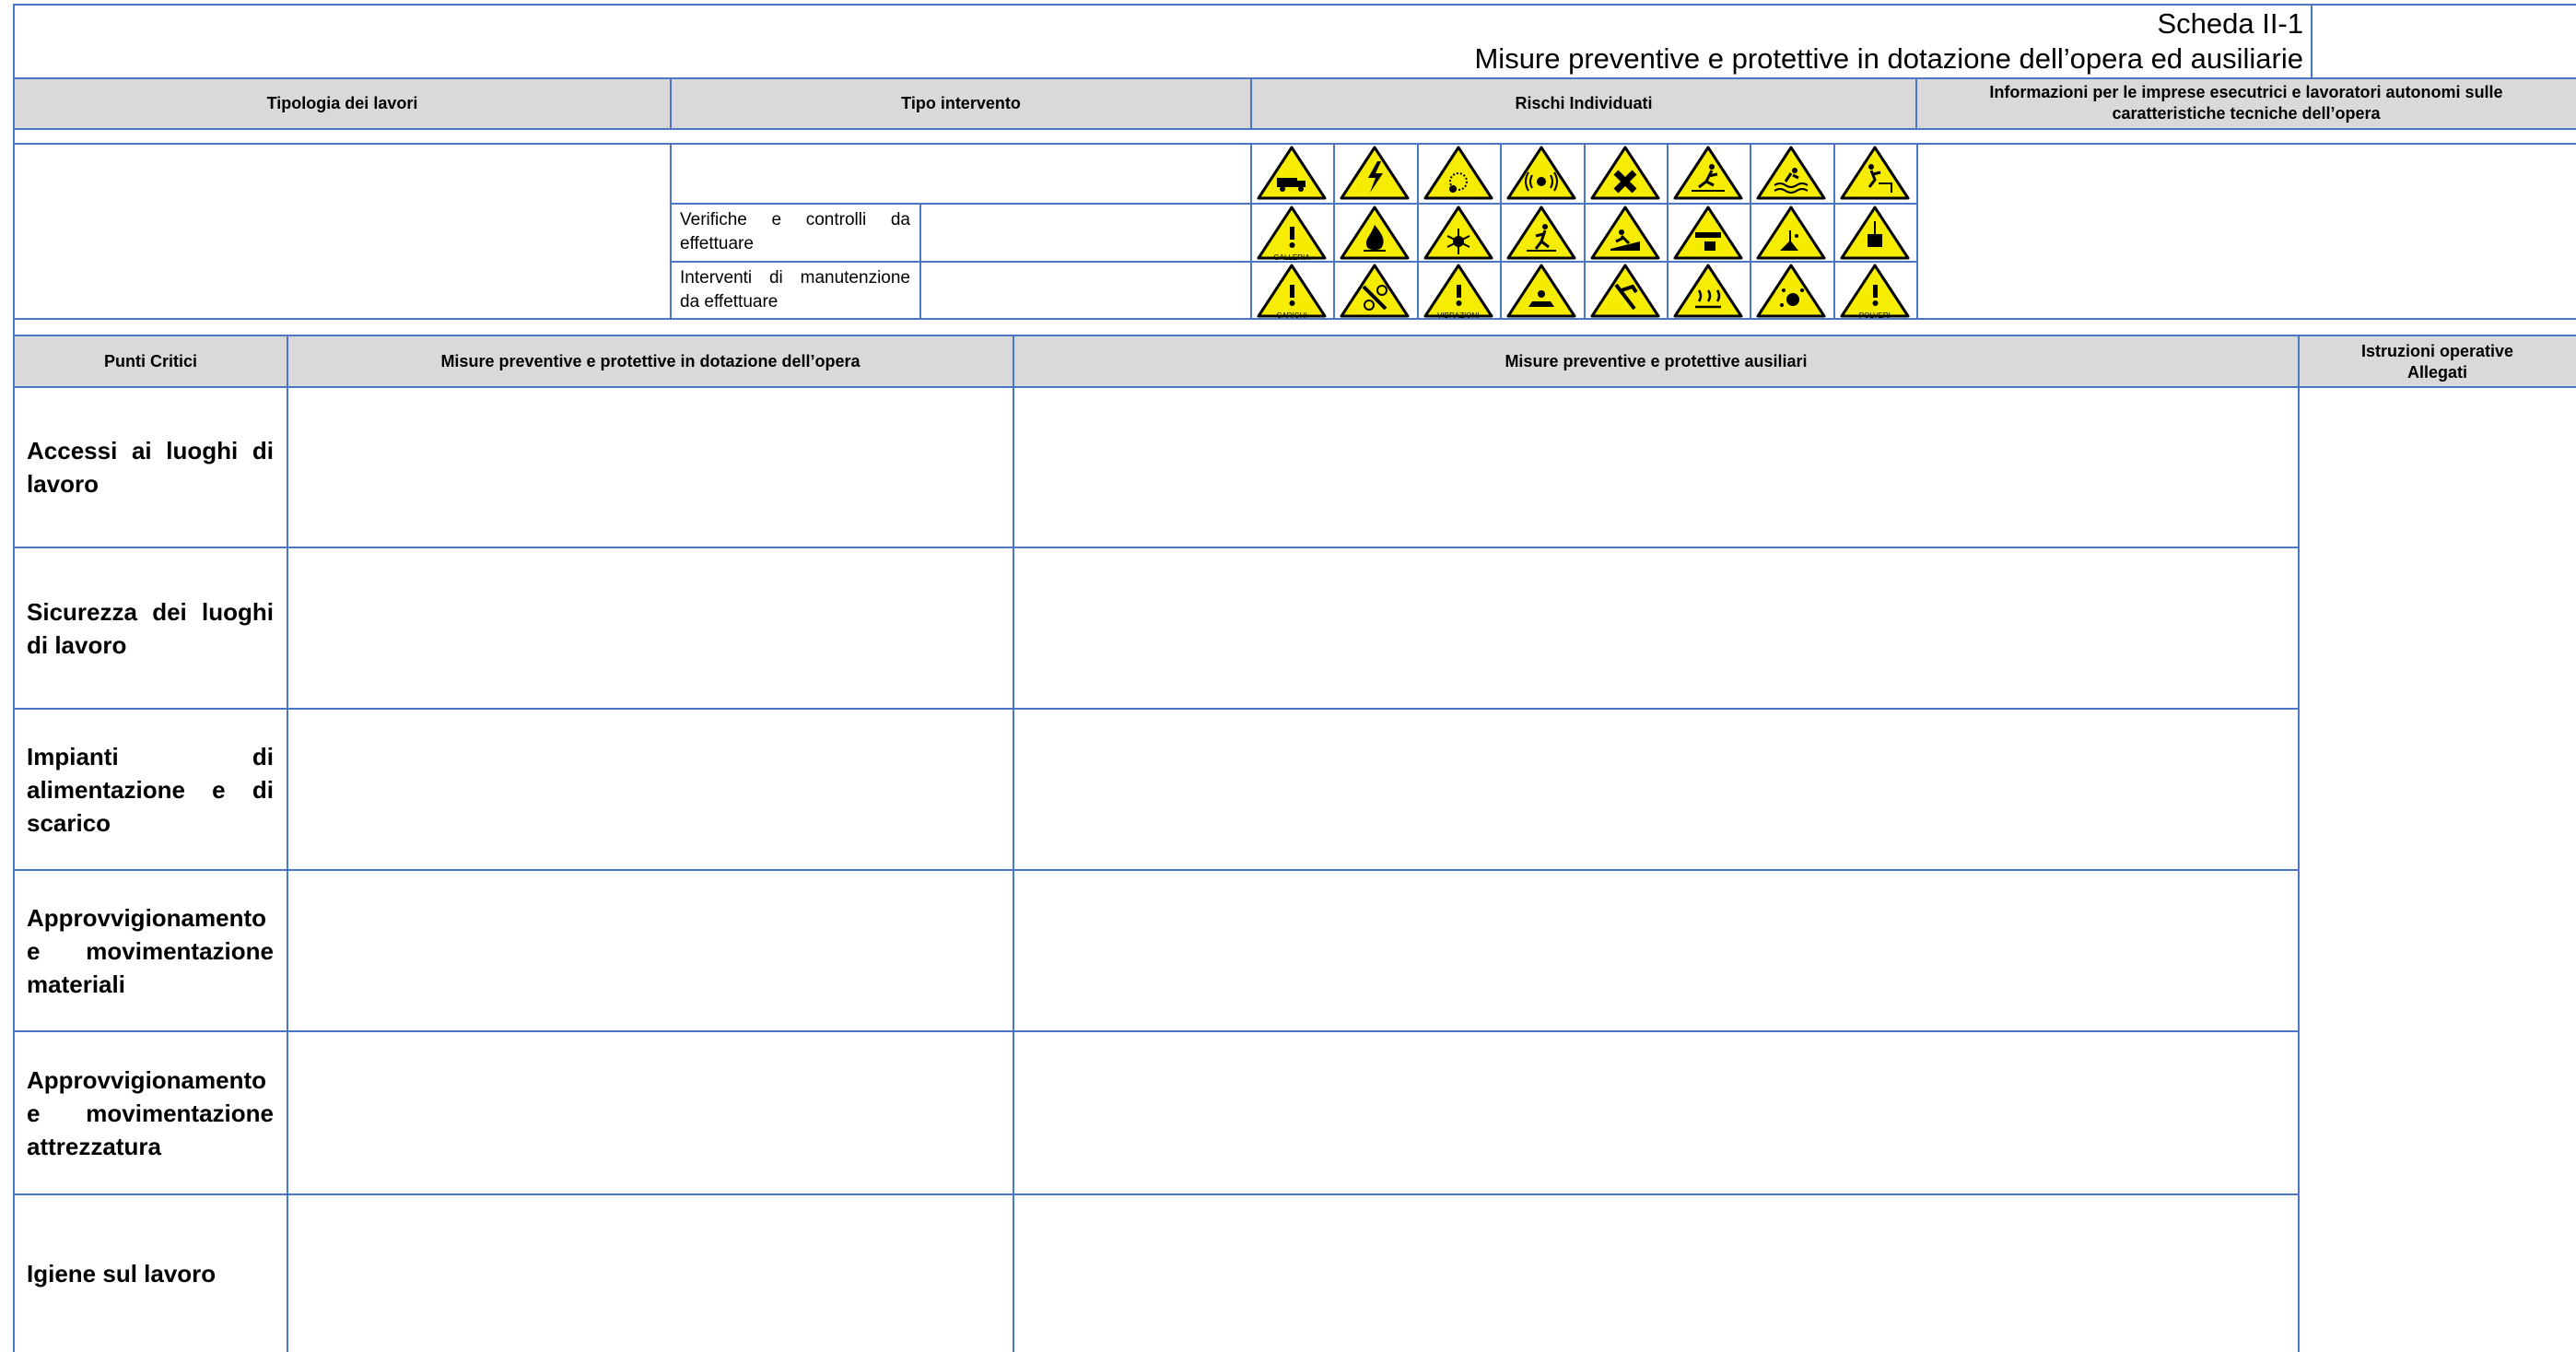 Image resolution: width=2576 pixels, height=1352 pixels. Describe the element at coordinates (1708, 291) in the screenshot. I see `hot-surface-warning-icon` at that location.